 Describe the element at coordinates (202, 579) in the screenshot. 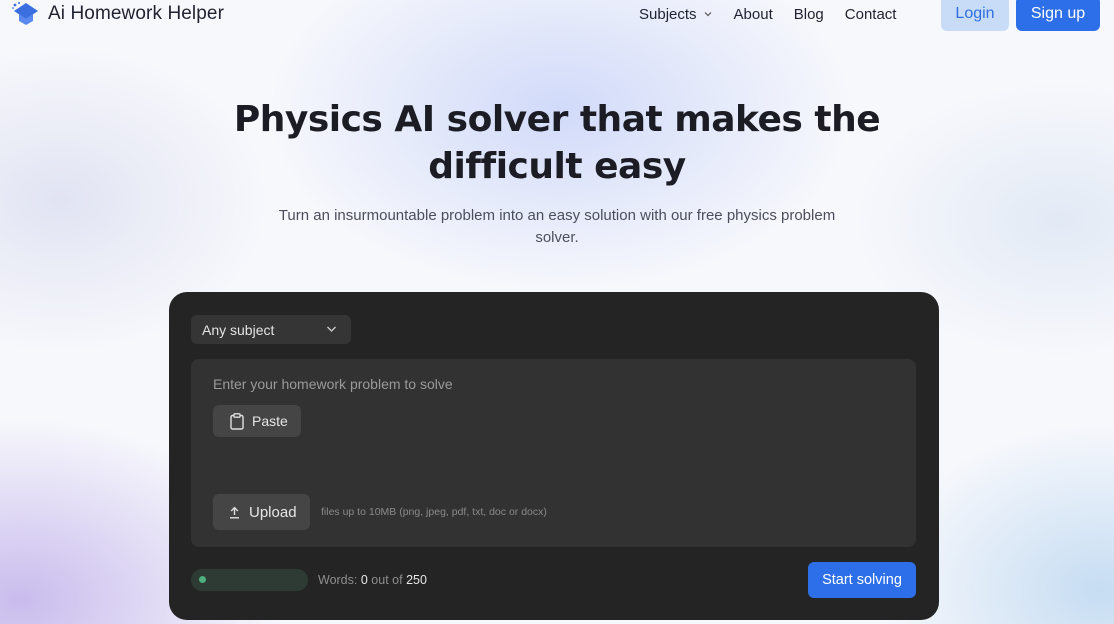

I see `progress-indicator` at that location.